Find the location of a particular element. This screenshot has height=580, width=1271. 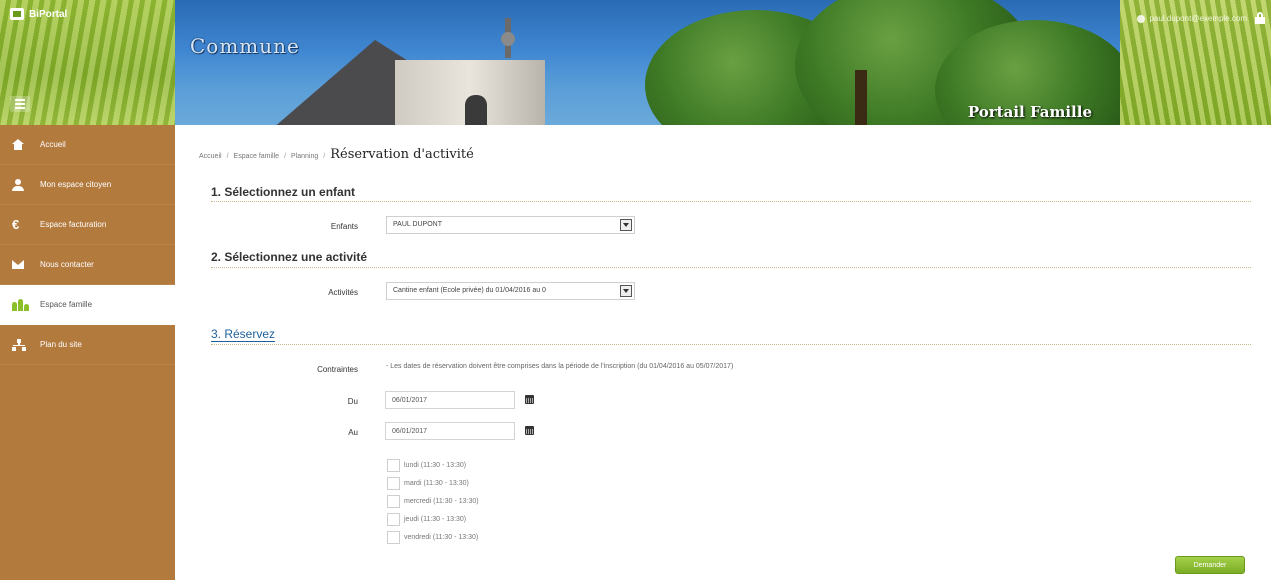

sidebar-item-espace-citoyen: Mon espace citoyen is located at coordinates (87, 185).